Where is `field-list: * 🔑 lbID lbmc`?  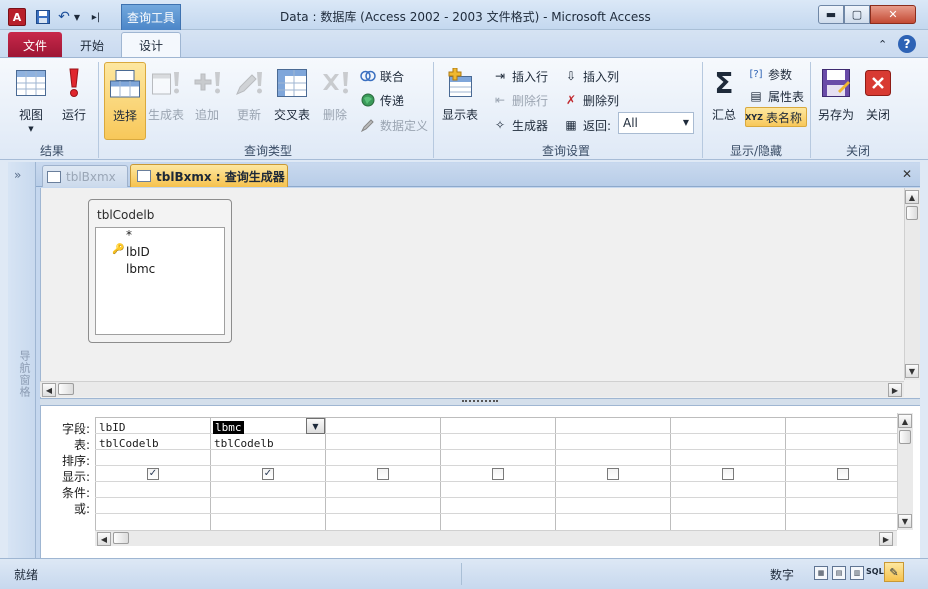 field-list: * 🔑 lbID lbmc is located at coordinates (160, 281).